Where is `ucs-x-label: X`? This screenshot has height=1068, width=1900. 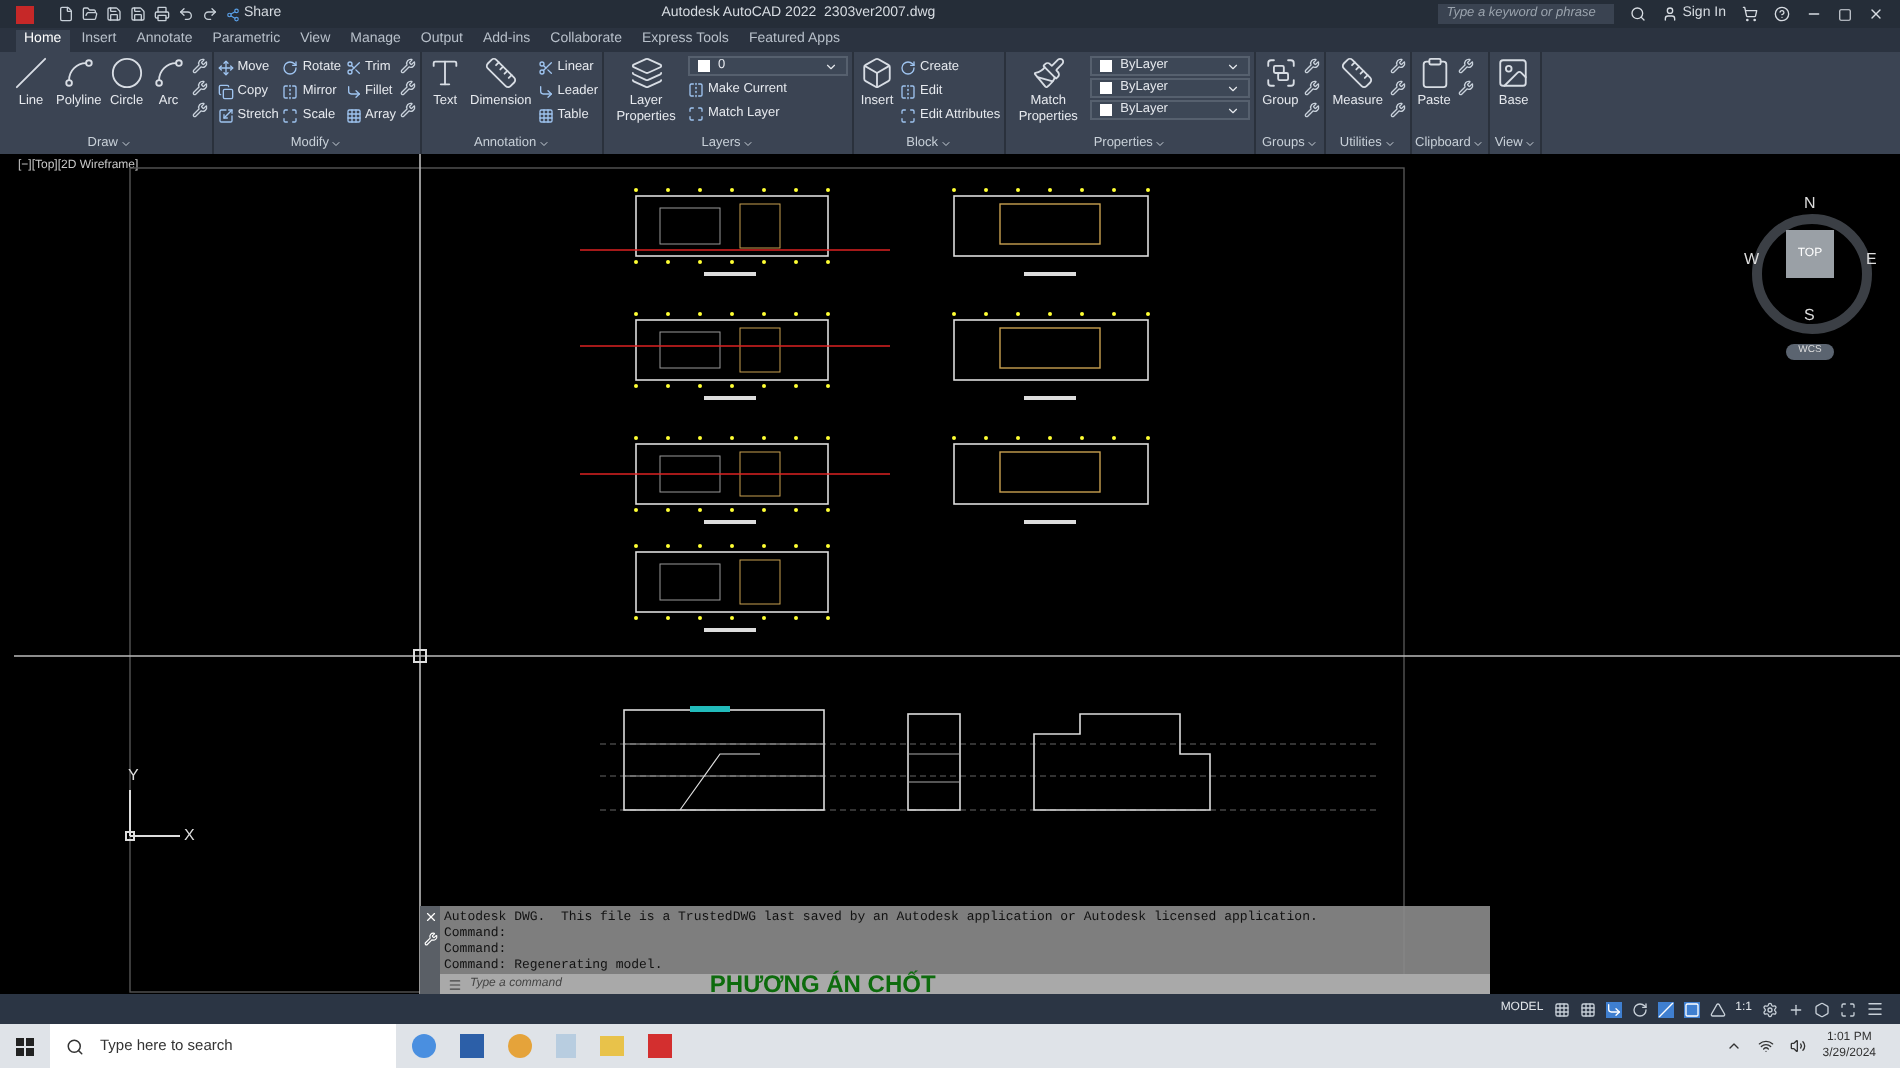
ucs-x-label: X is located at coordinates (189, 836).